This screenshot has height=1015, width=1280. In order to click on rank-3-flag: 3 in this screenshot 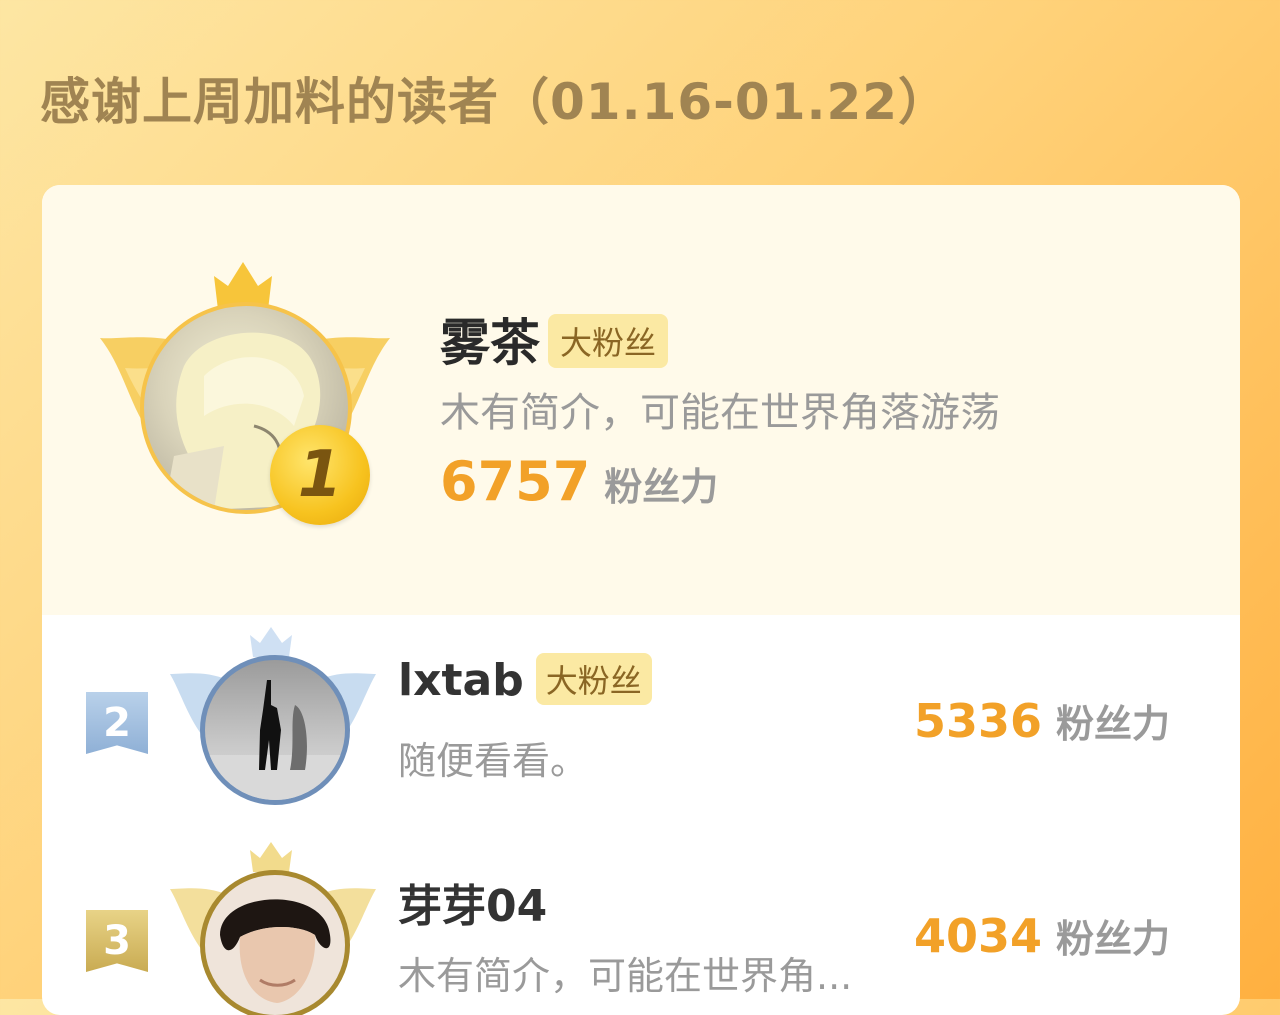, I will do `click(117, 941)`.